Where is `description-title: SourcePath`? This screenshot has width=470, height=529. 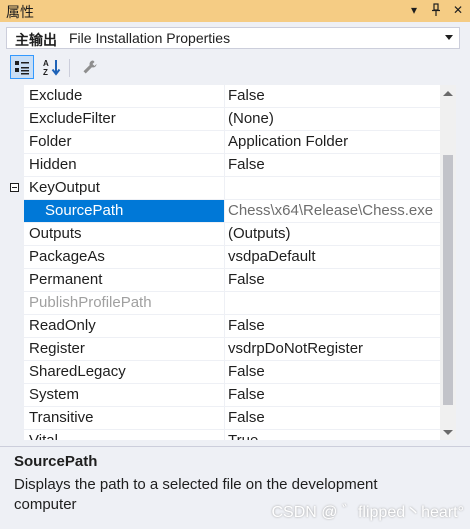
description-title: SourcePath is located at coordinates (56, 461).